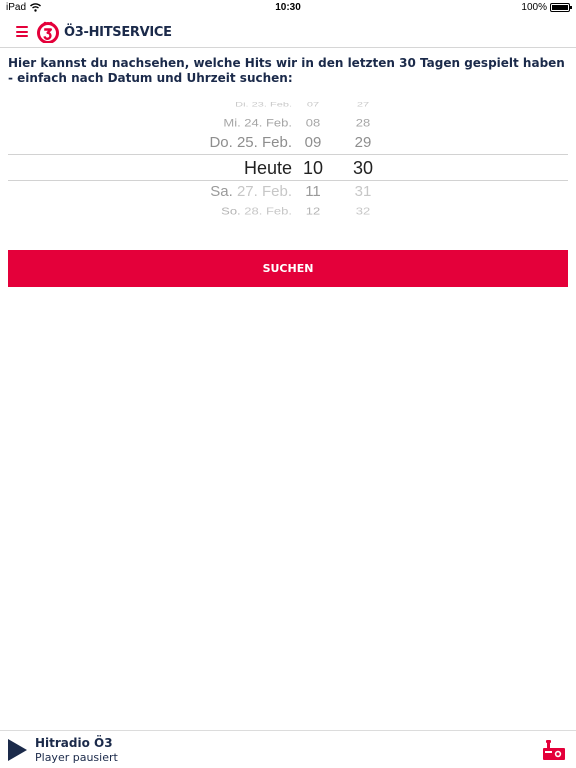 This screenshot has width=576, height=768. I want to click on picker-selection-bottom-line, so click(288, 180).